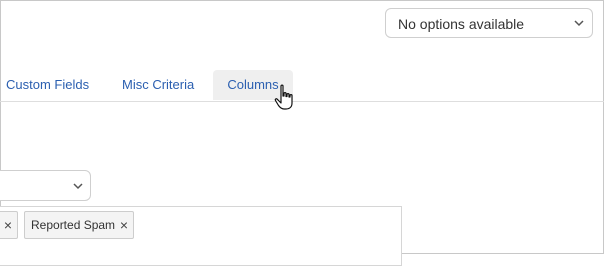  What do you see at coordinates (302, 86) in the screenshot?
I see `tab-bar: Custom Fields Misc Criteria Columns` at bounding box center [302, 86].